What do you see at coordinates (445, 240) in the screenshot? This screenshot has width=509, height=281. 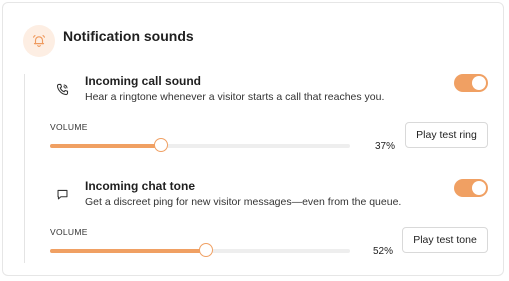 I see `play-test-tone-button: Play test tone` at bounding box center [445, 240].